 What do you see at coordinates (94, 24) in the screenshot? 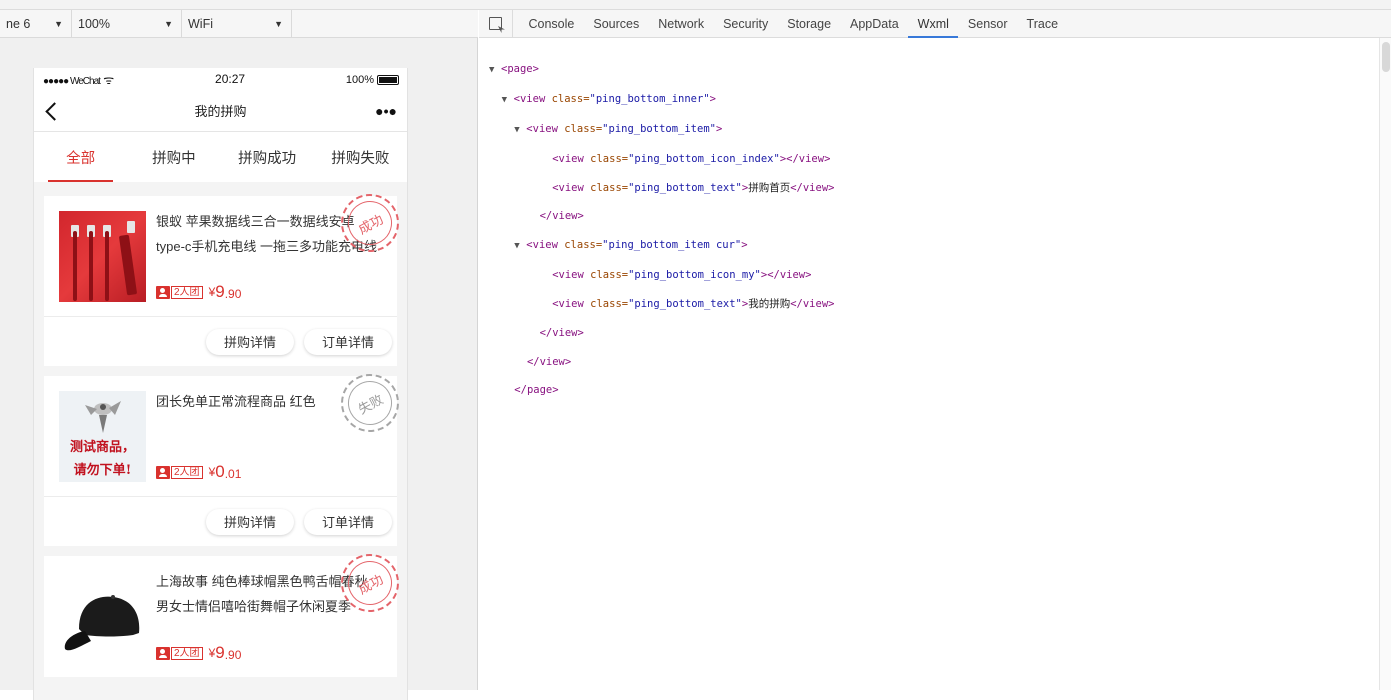
I see `zoom-select-value: 100%` at bounding box center [94, 24].